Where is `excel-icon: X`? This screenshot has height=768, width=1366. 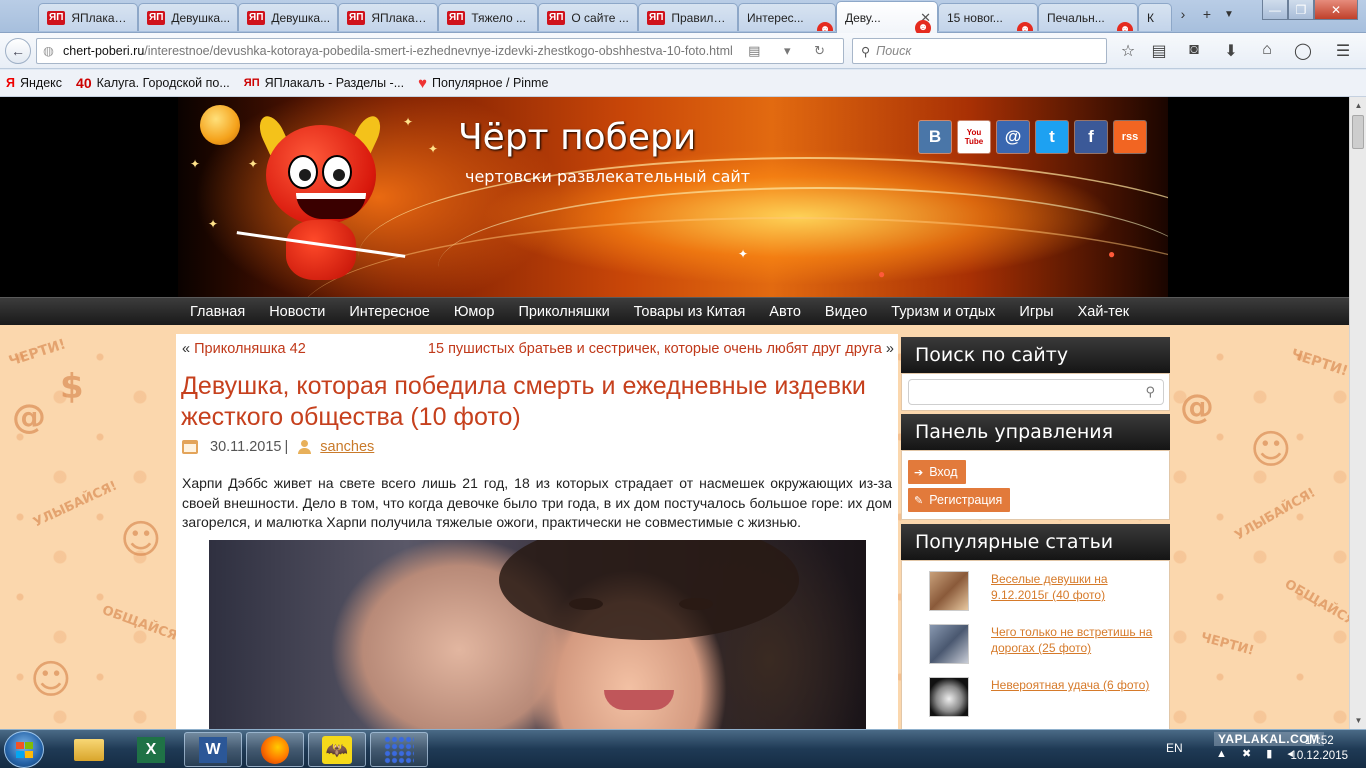
excel-icon: X is located at coordinates (151, 749).